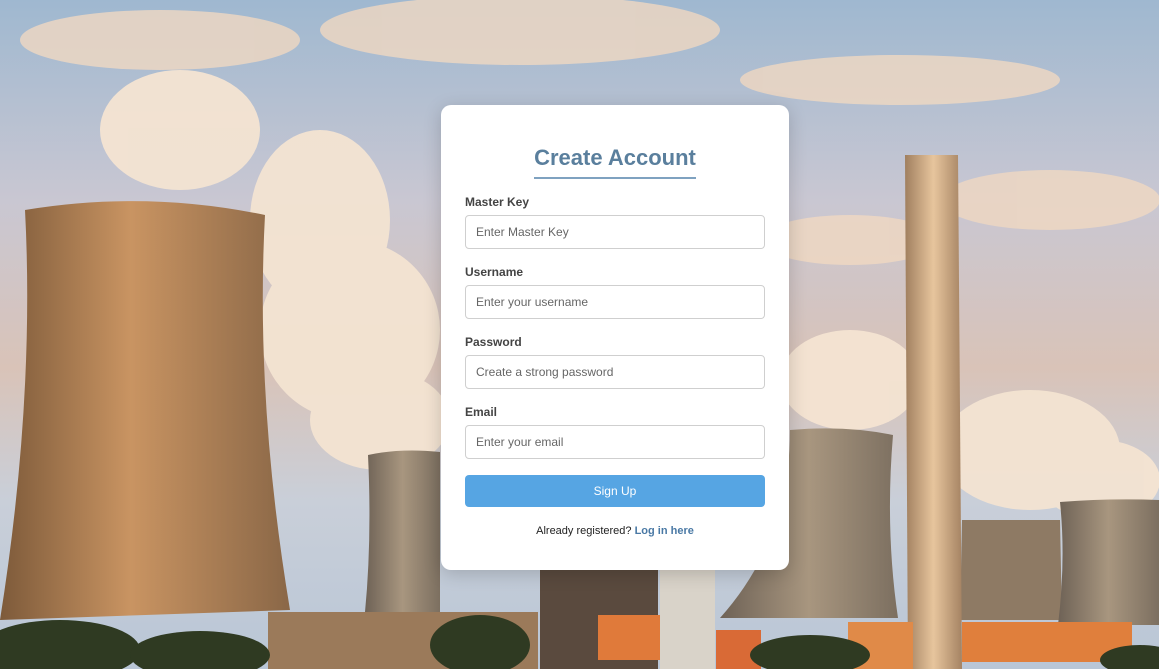 Image resolution: width=1159 pixels, height=669 pixels. What do you see at coordinates (493, 342) in the screenshot?
I see `password-label: Password` at bounding box center [493, 342].